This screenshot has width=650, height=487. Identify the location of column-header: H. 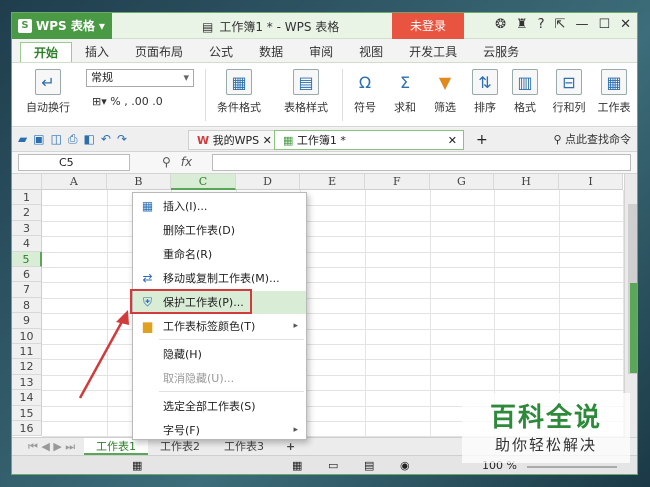
(526, 182).